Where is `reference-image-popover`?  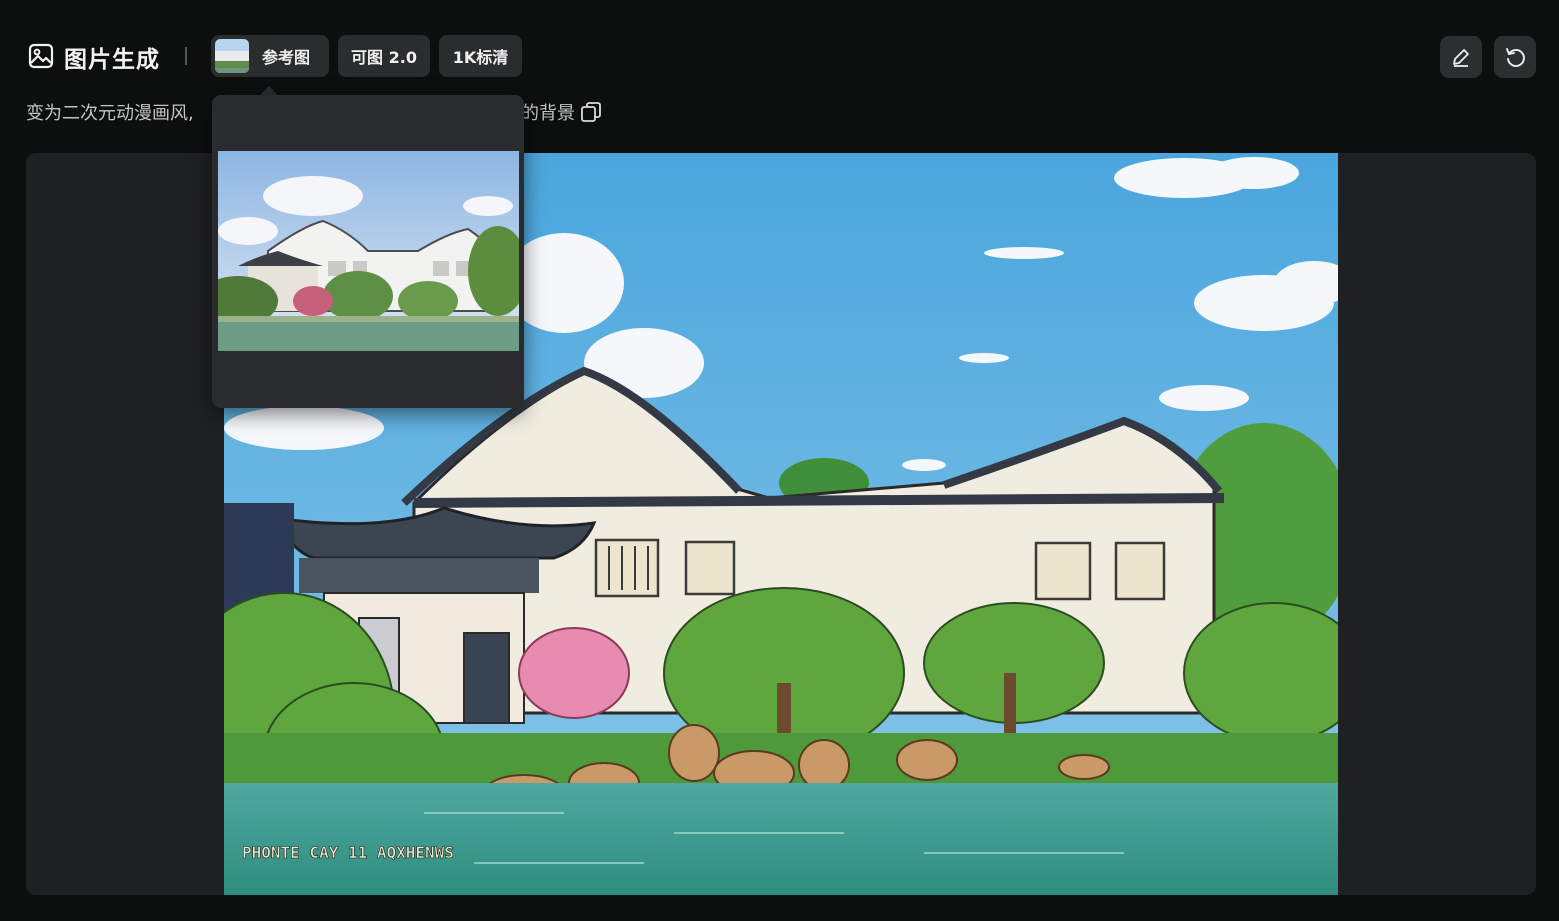 reference-image-popover is located at coordinates (368, 251).